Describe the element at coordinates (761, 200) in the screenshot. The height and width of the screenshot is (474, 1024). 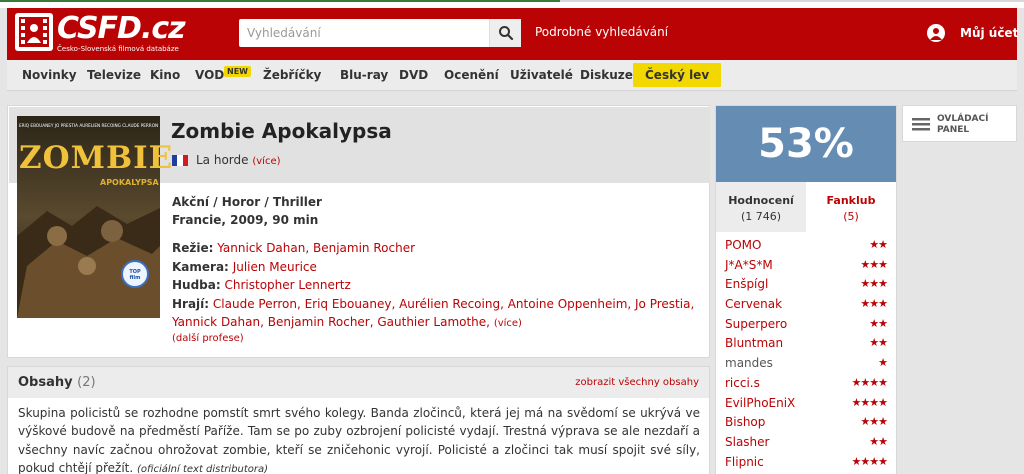
I see `tab-ratings-label: Hodnocení` at that location.